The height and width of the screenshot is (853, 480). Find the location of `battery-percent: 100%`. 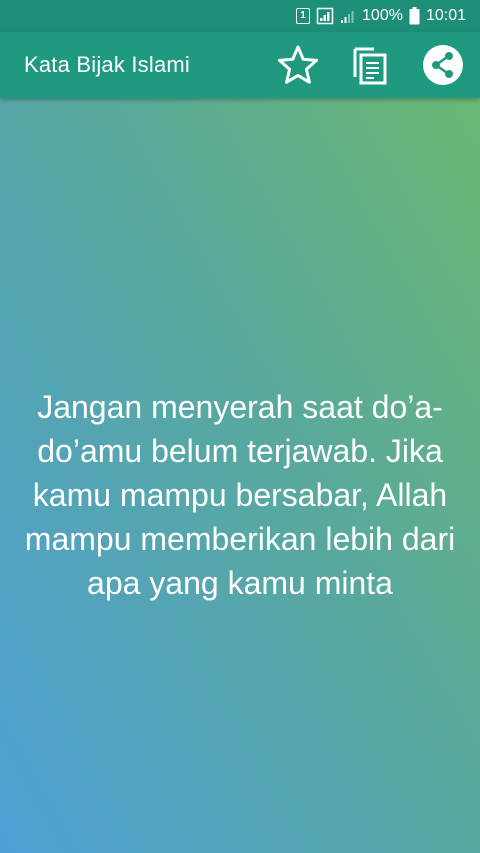

battery-percent: 100% is located at coordinates (382, 15).